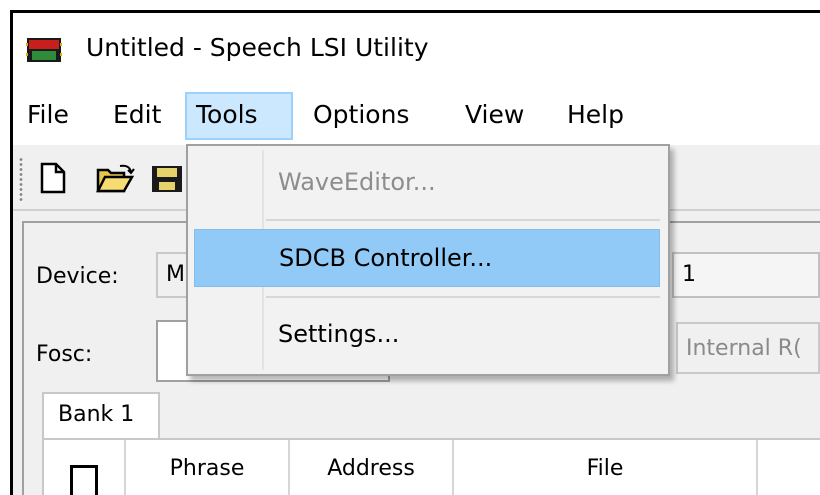 This screenshot has width=820, height=495. I want to click on lsi-chip-icon, so click(44, 50).